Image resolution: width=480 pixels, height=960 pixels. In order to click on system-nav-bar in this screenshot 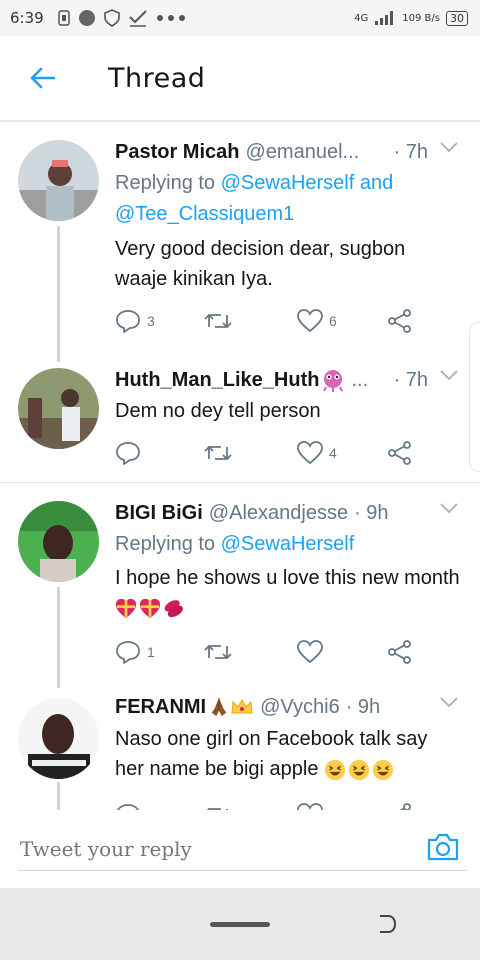, I will do `click(240, 924)`.